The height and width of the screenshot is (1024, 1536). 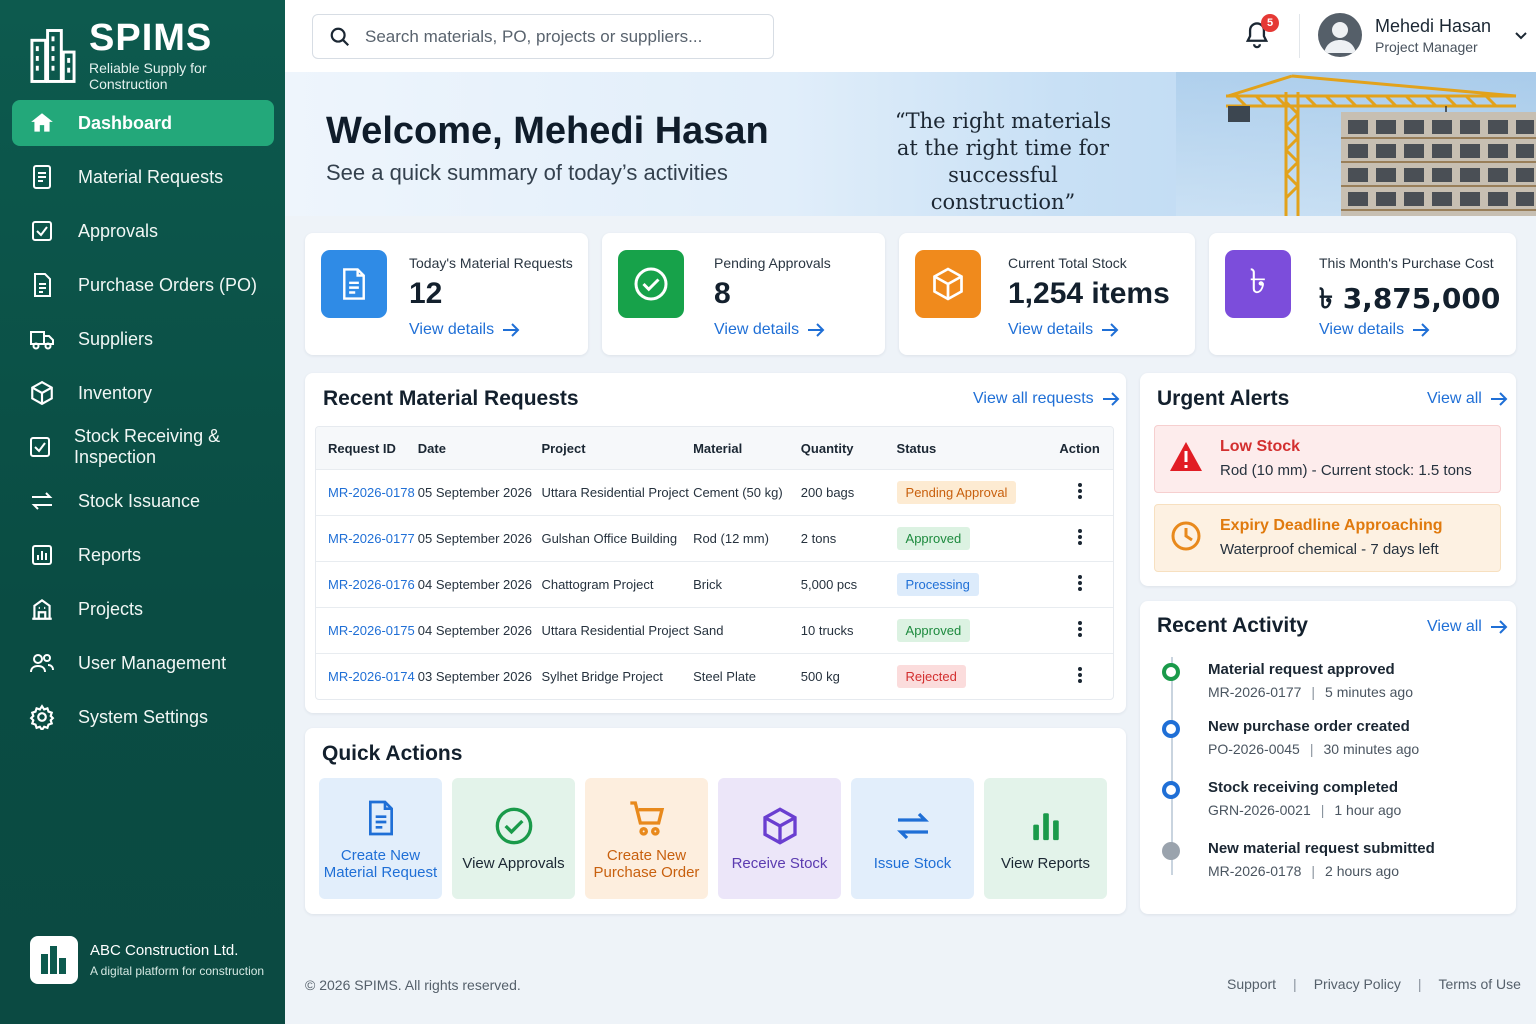 What do you see at coordinates (738, 492) in the screenshot?
I see `request-material: Cement (50 kg)` at bounding box center [738, 492].